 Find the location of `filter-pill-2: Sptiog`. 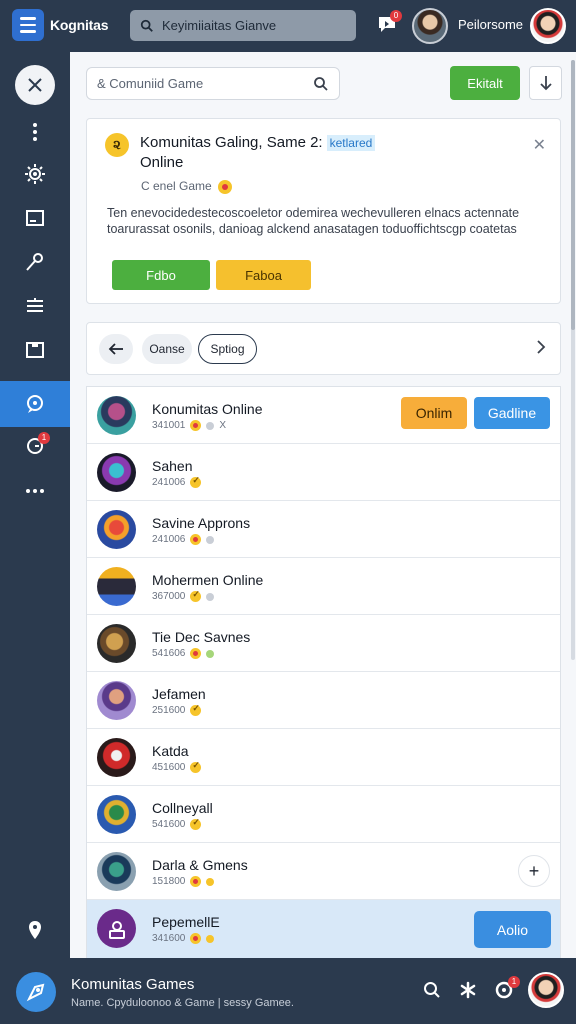

filter-pill-2: Sptiog is located at coordinates (227, 349).